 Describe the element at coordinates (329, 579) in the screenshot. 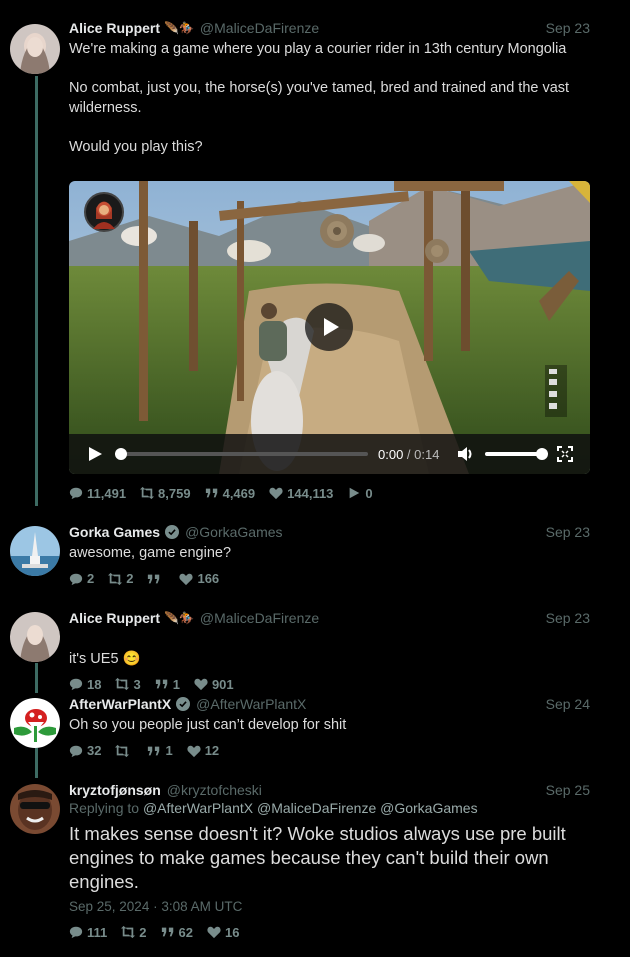

I see `tweet-stats: 2 2 166` at that location.